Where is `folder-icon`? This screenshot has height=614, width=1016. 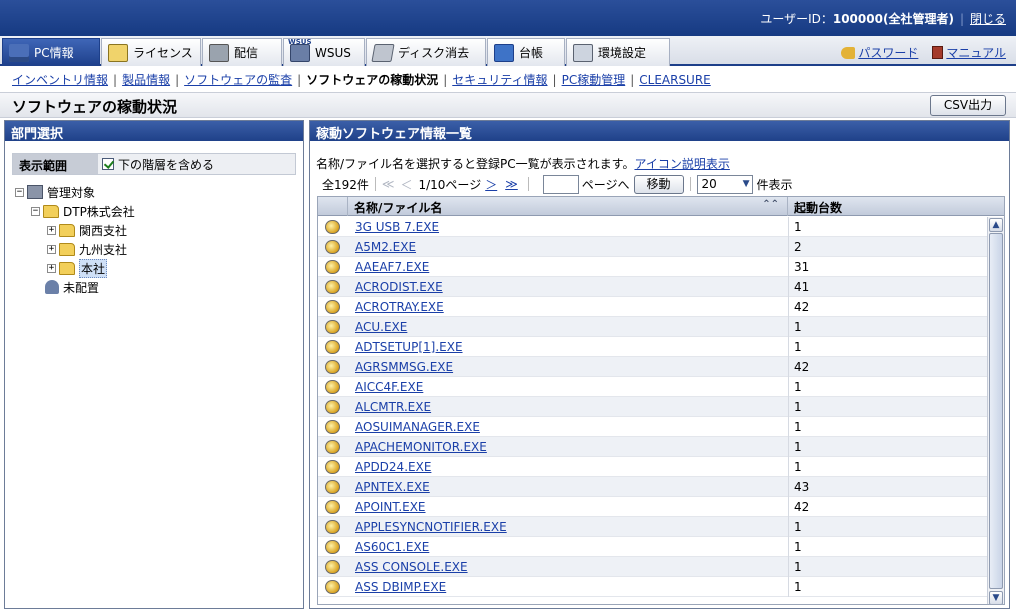
folder-icon is located at coordinates (51, 211).